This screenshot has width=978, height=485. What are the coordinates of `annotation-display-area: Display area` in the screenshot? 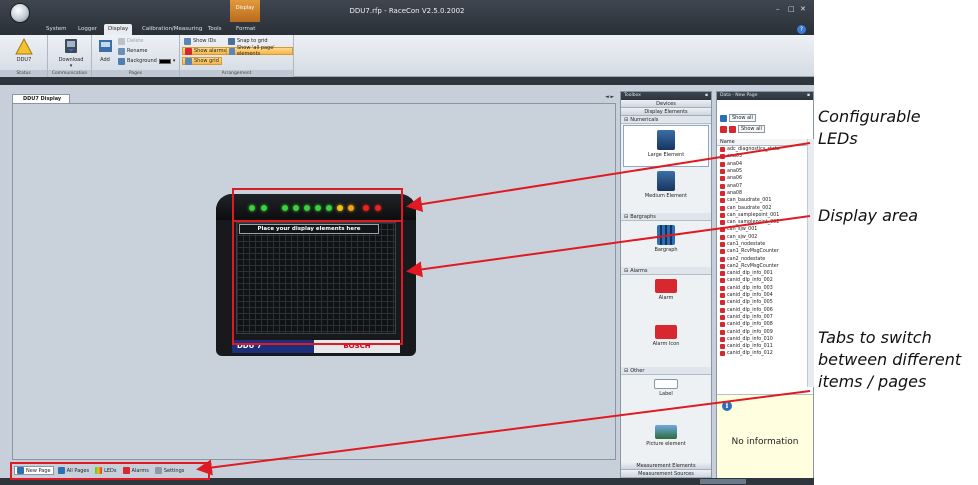 It's located at (868, 215).